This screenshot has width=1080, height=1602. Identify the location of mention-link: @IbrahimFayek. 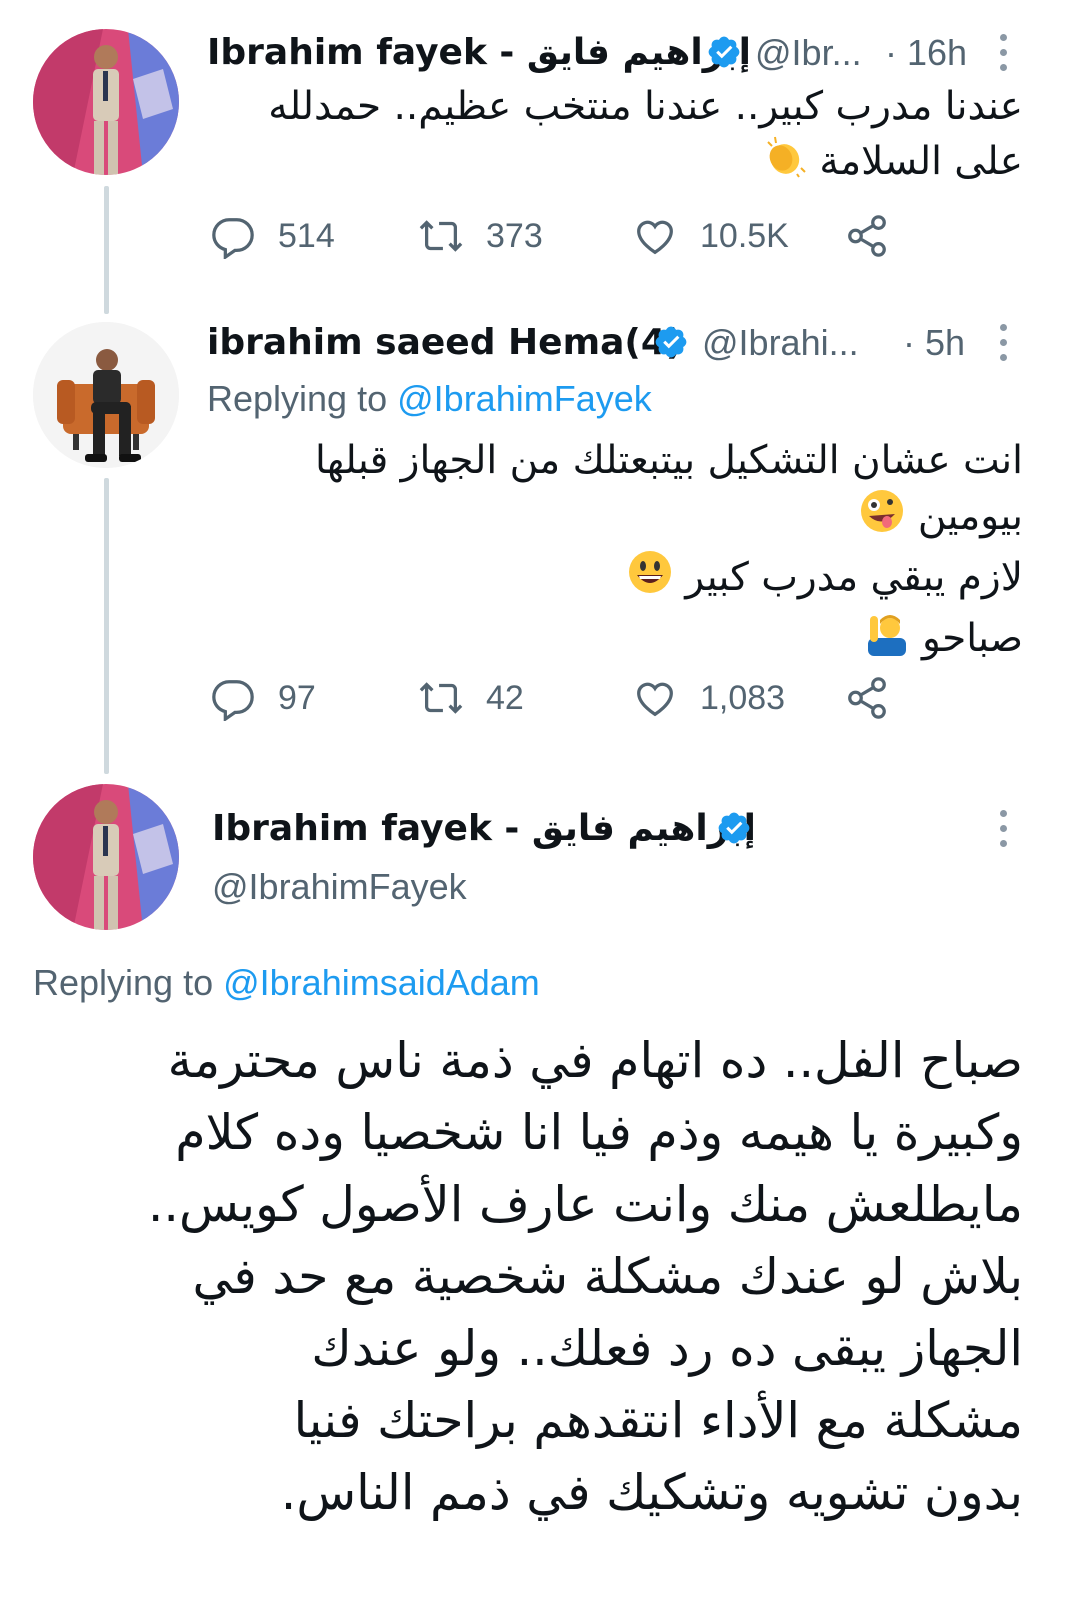
(524, 398).